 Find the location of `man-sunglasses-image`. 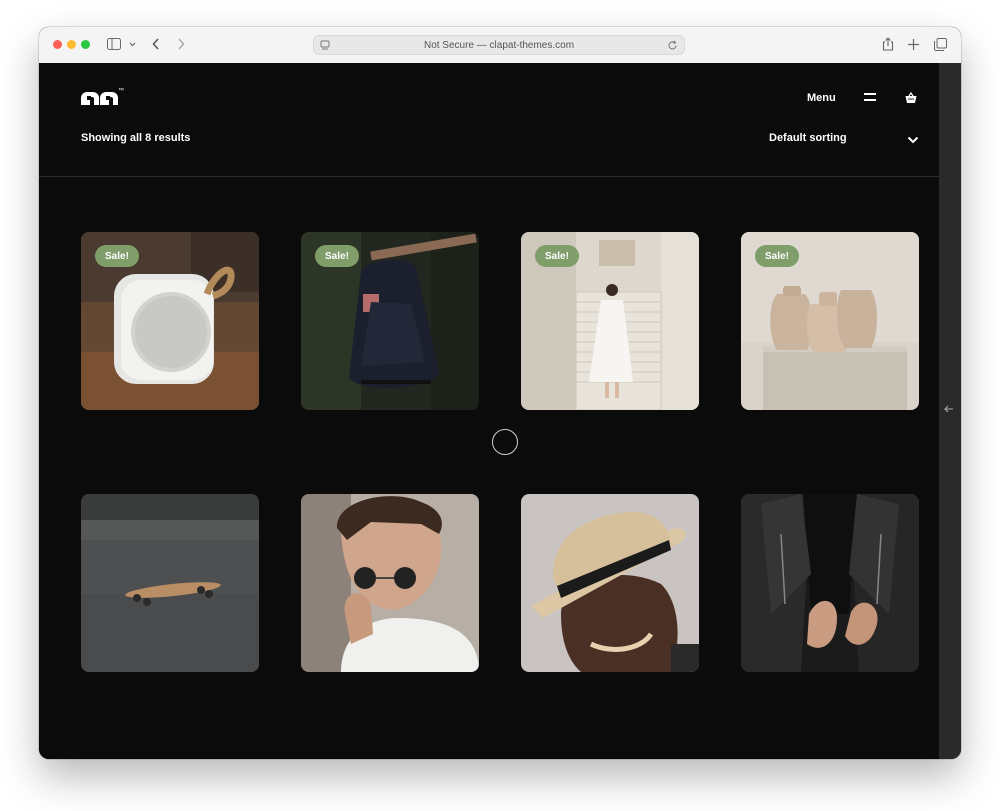

man-sunglasses-image is located at coordinates (390, 583).